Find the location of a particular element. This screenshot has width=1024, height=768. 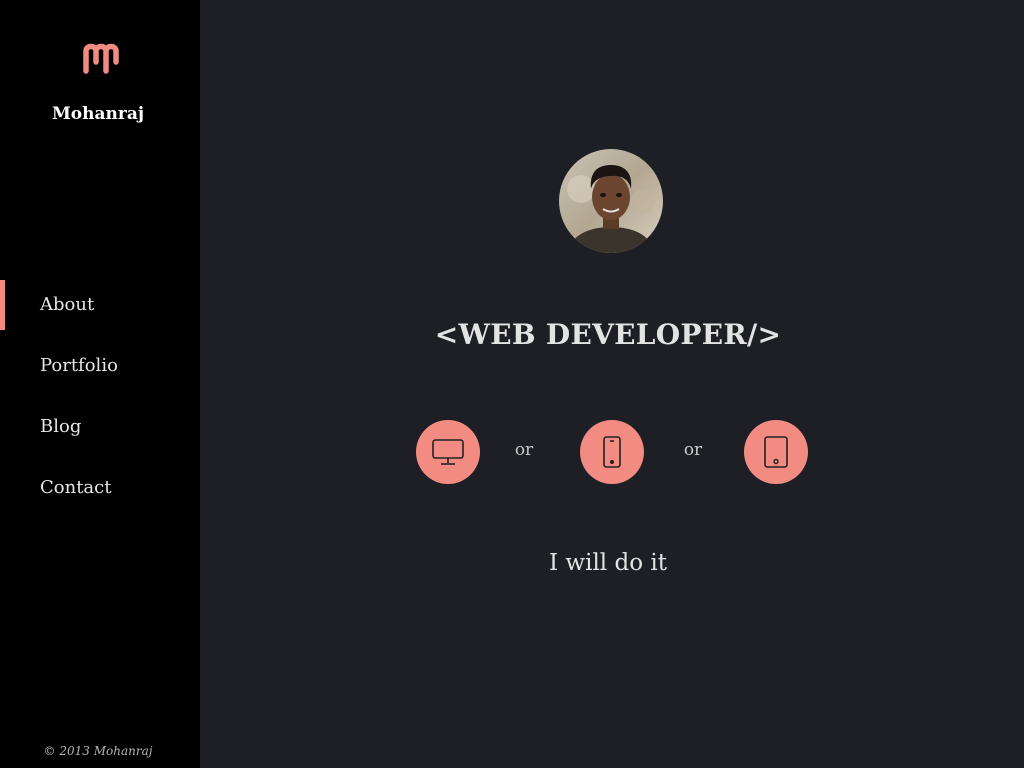

smartphone-button is located at coordinates (612, 452).